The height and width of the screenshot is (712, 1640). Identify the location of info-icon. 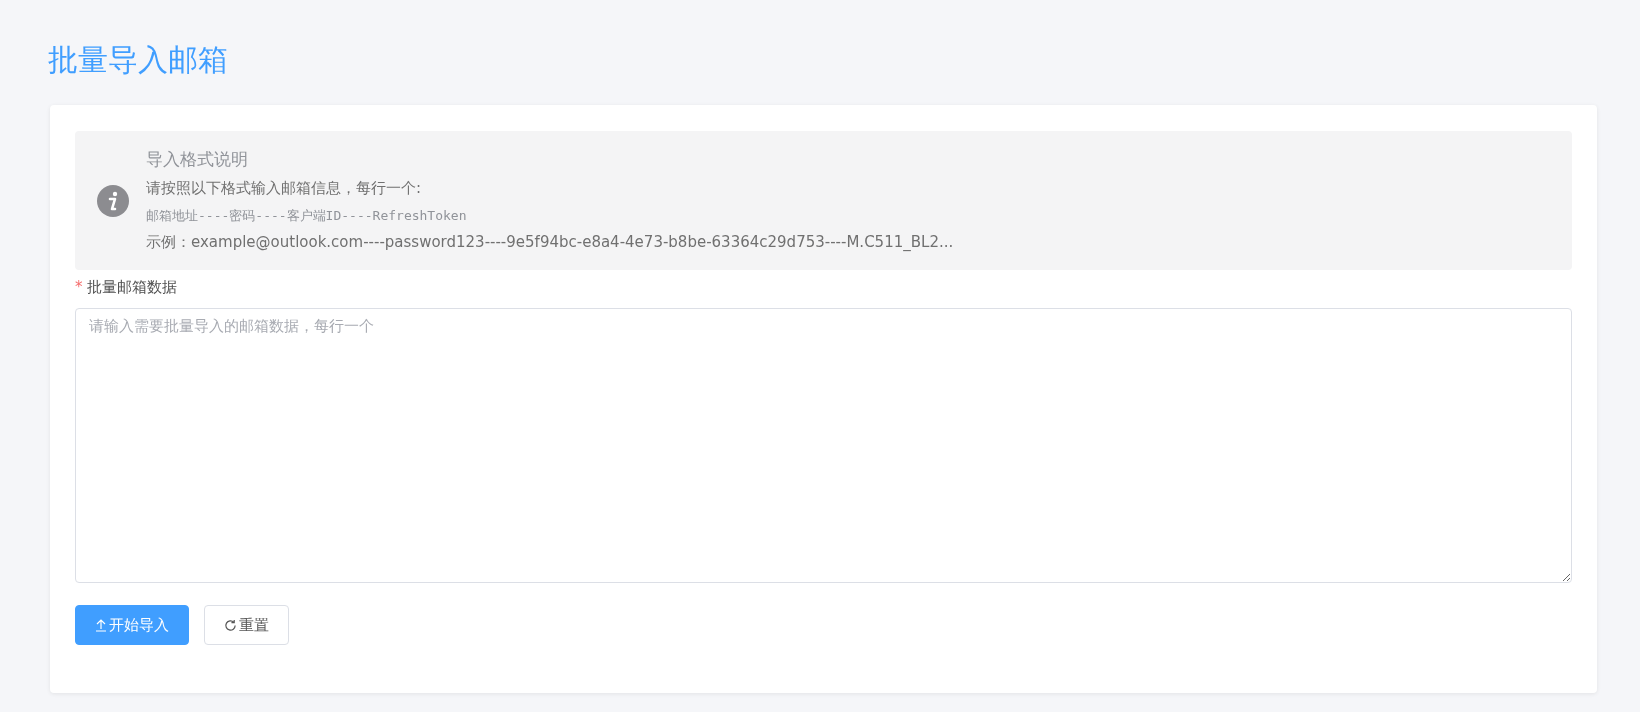
(113, 200).